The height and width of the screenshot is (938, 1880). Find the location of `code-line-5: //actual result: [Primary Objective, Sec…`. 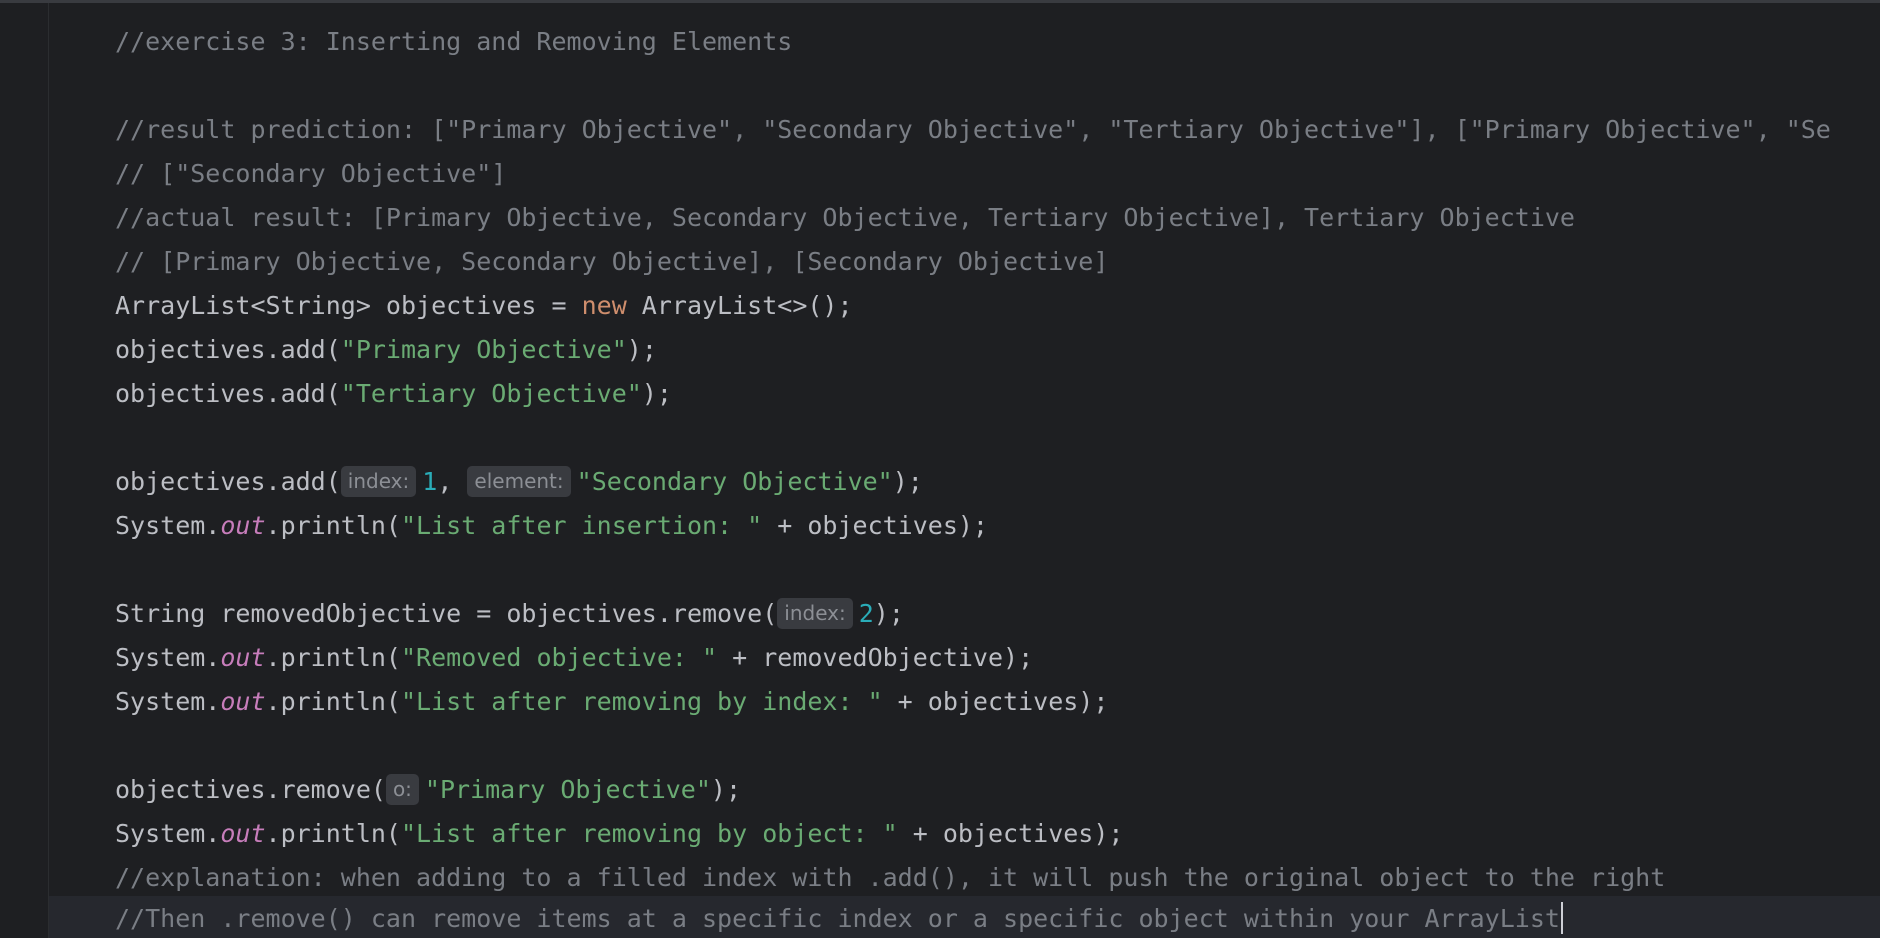

code-line-5: //actual result: [Primary Objective, Sec… is located at coordinates (964, 217).